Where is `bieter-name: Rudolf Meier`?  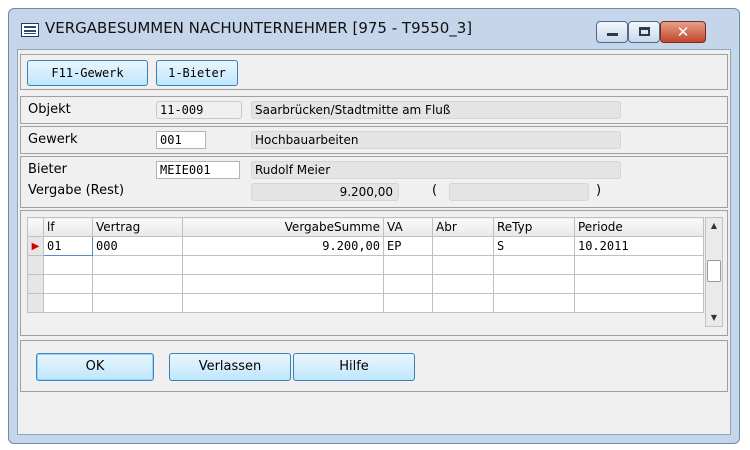
bieter-name: Rudolf Meier is located at coordinates (436, 170).